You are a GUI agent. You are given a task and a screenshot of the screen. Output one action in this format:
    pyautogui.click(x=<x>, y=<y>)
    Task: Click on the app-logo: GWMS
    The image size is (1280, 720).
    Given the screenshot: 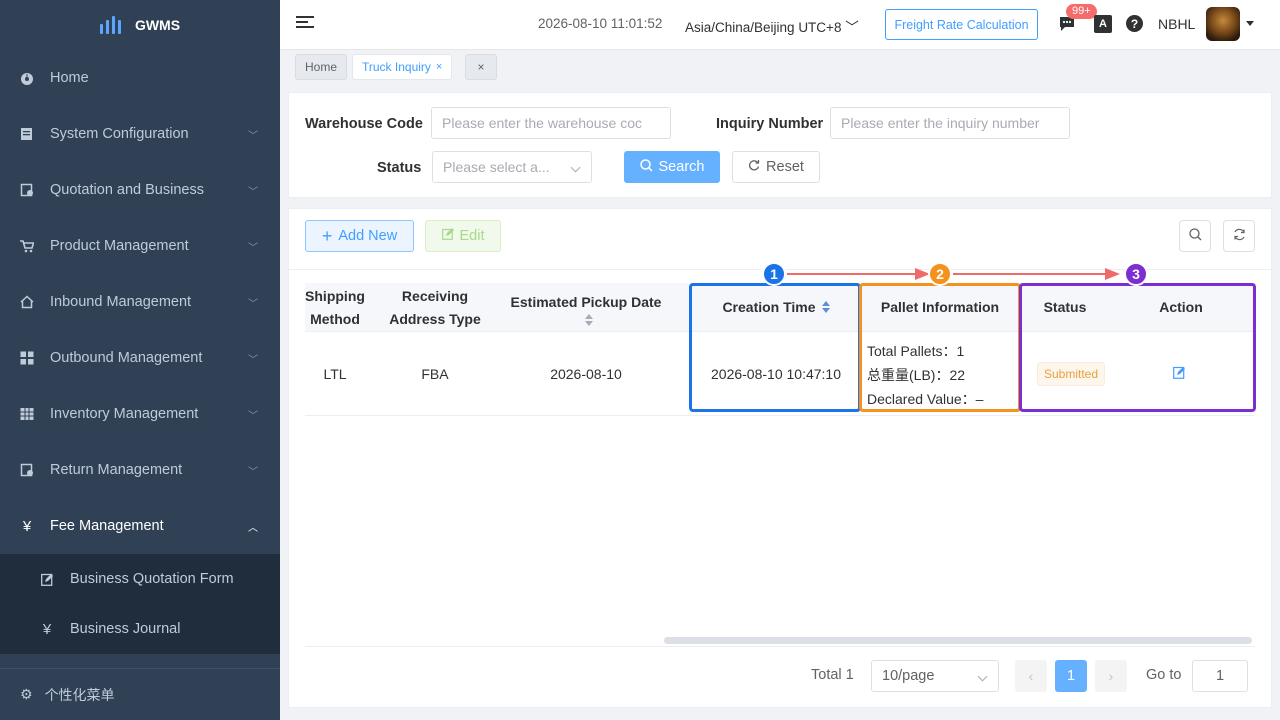 What is the action you would take?
    pyautogui.click(x=140, y=25)
    